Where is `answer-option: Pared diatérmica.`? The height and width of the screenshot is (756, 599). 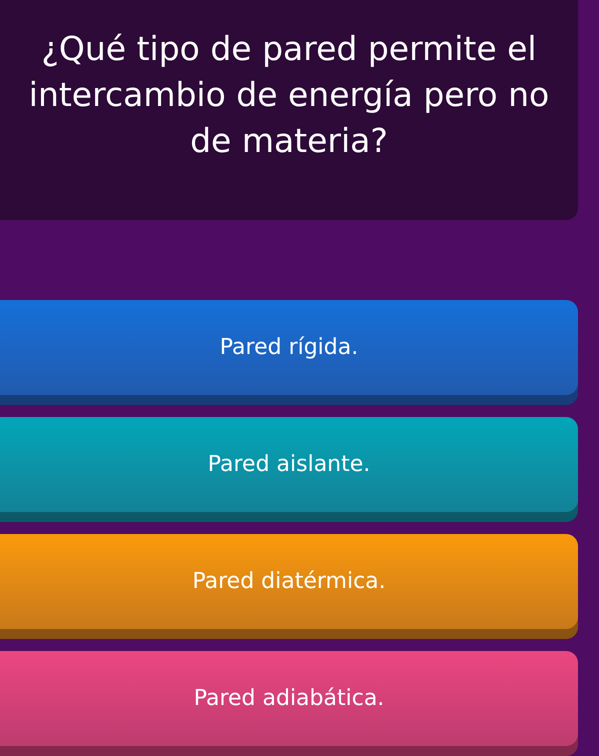 answer-option: Pared diatérmica. is located at coordinates (289, 586).